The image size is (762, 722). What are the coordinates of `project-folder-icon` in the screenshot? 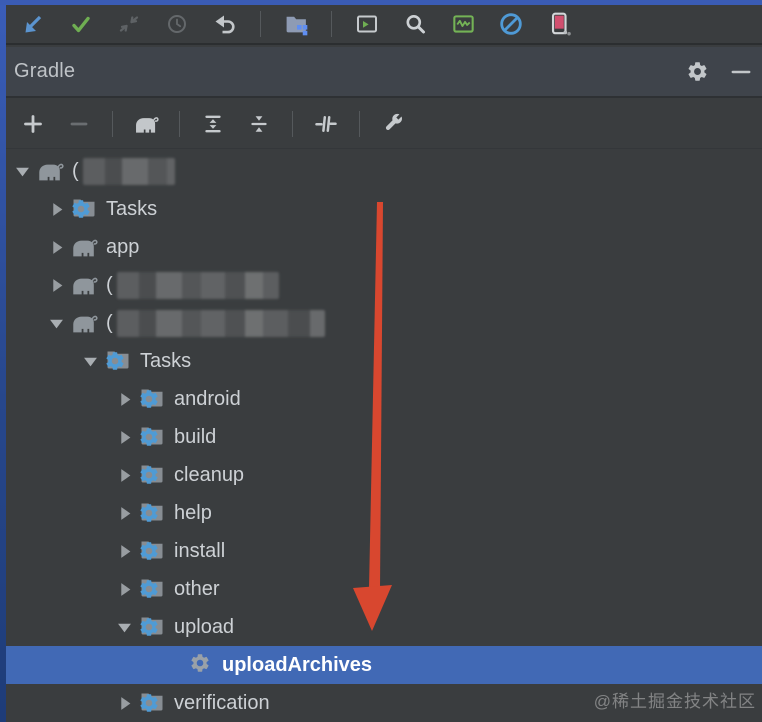 It's located at (296, 24).